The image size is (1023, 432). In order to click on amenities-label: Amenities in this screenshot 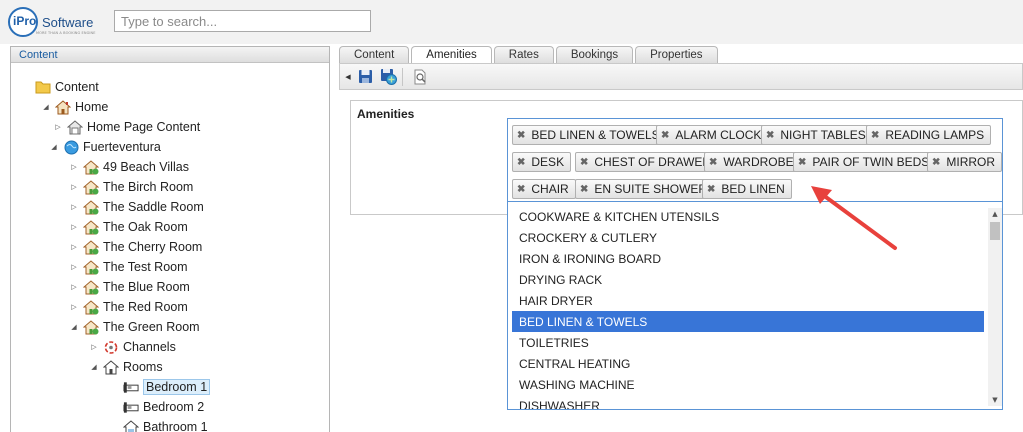, I will do `click(386, 114)`.